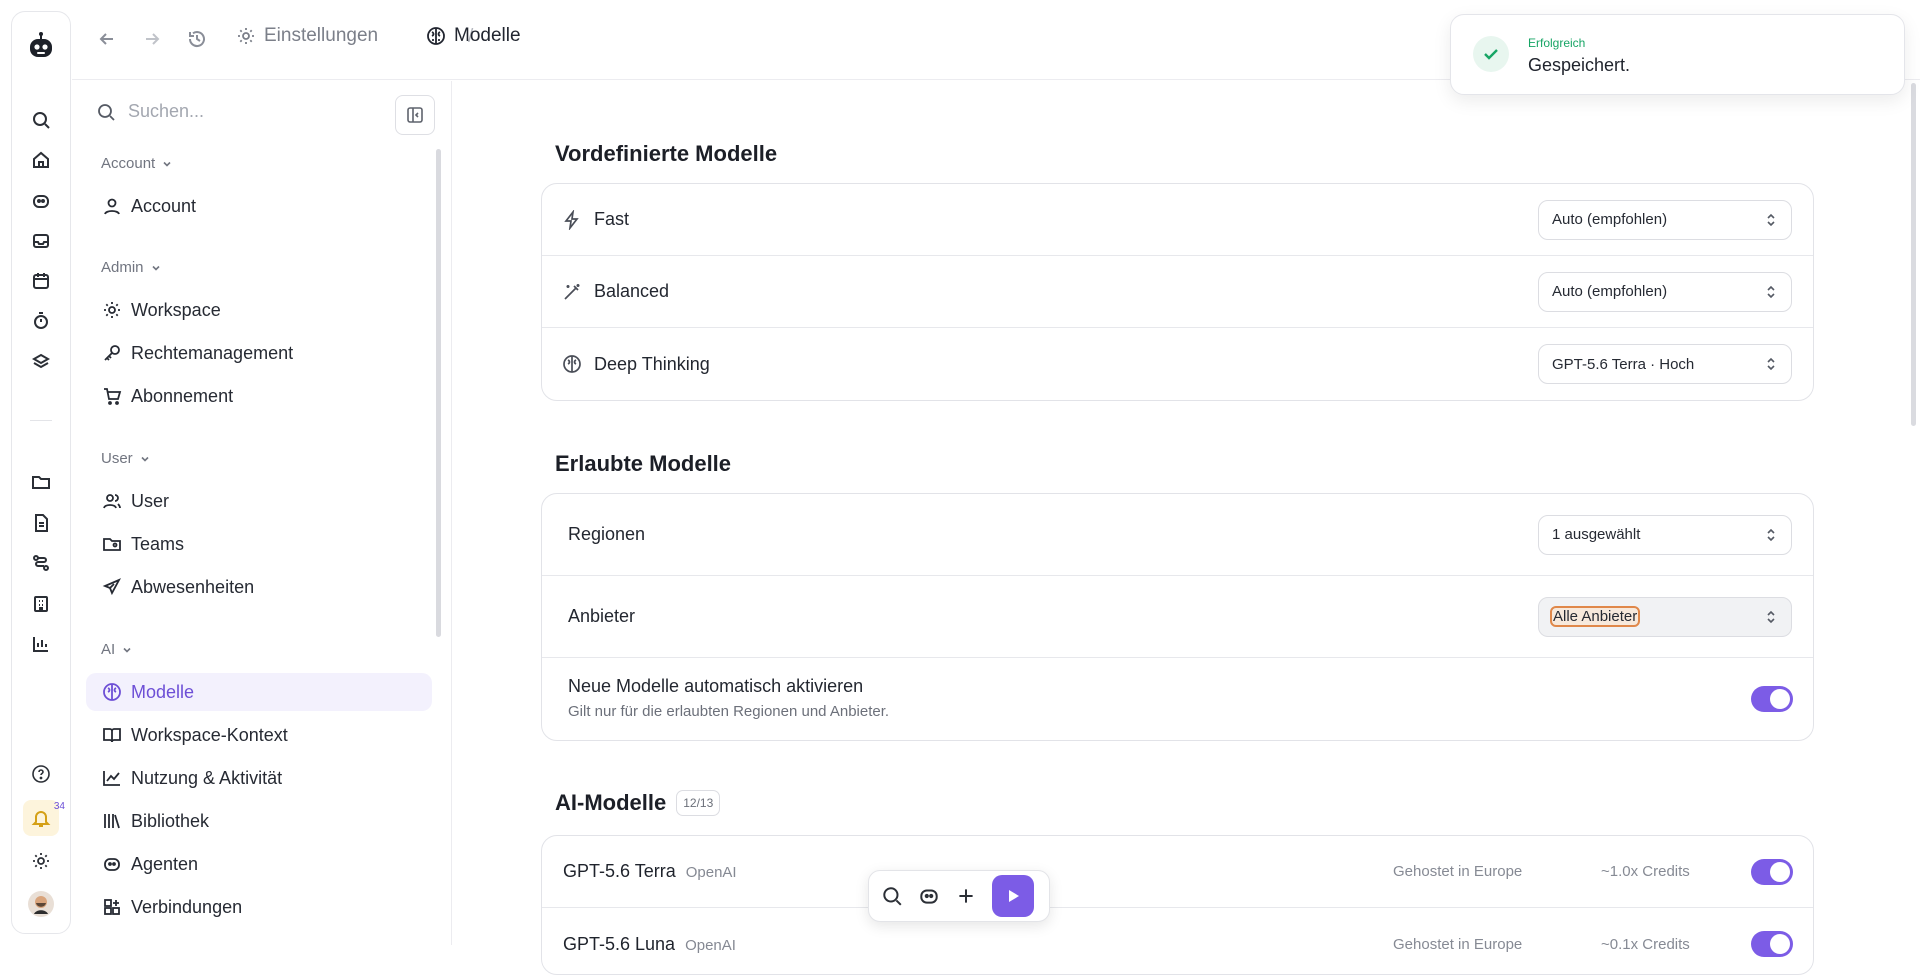 The image size is (1920, 975). Describe the element at coordinates (41, 321) in the screenshot. I see `timer-icon` at that location.